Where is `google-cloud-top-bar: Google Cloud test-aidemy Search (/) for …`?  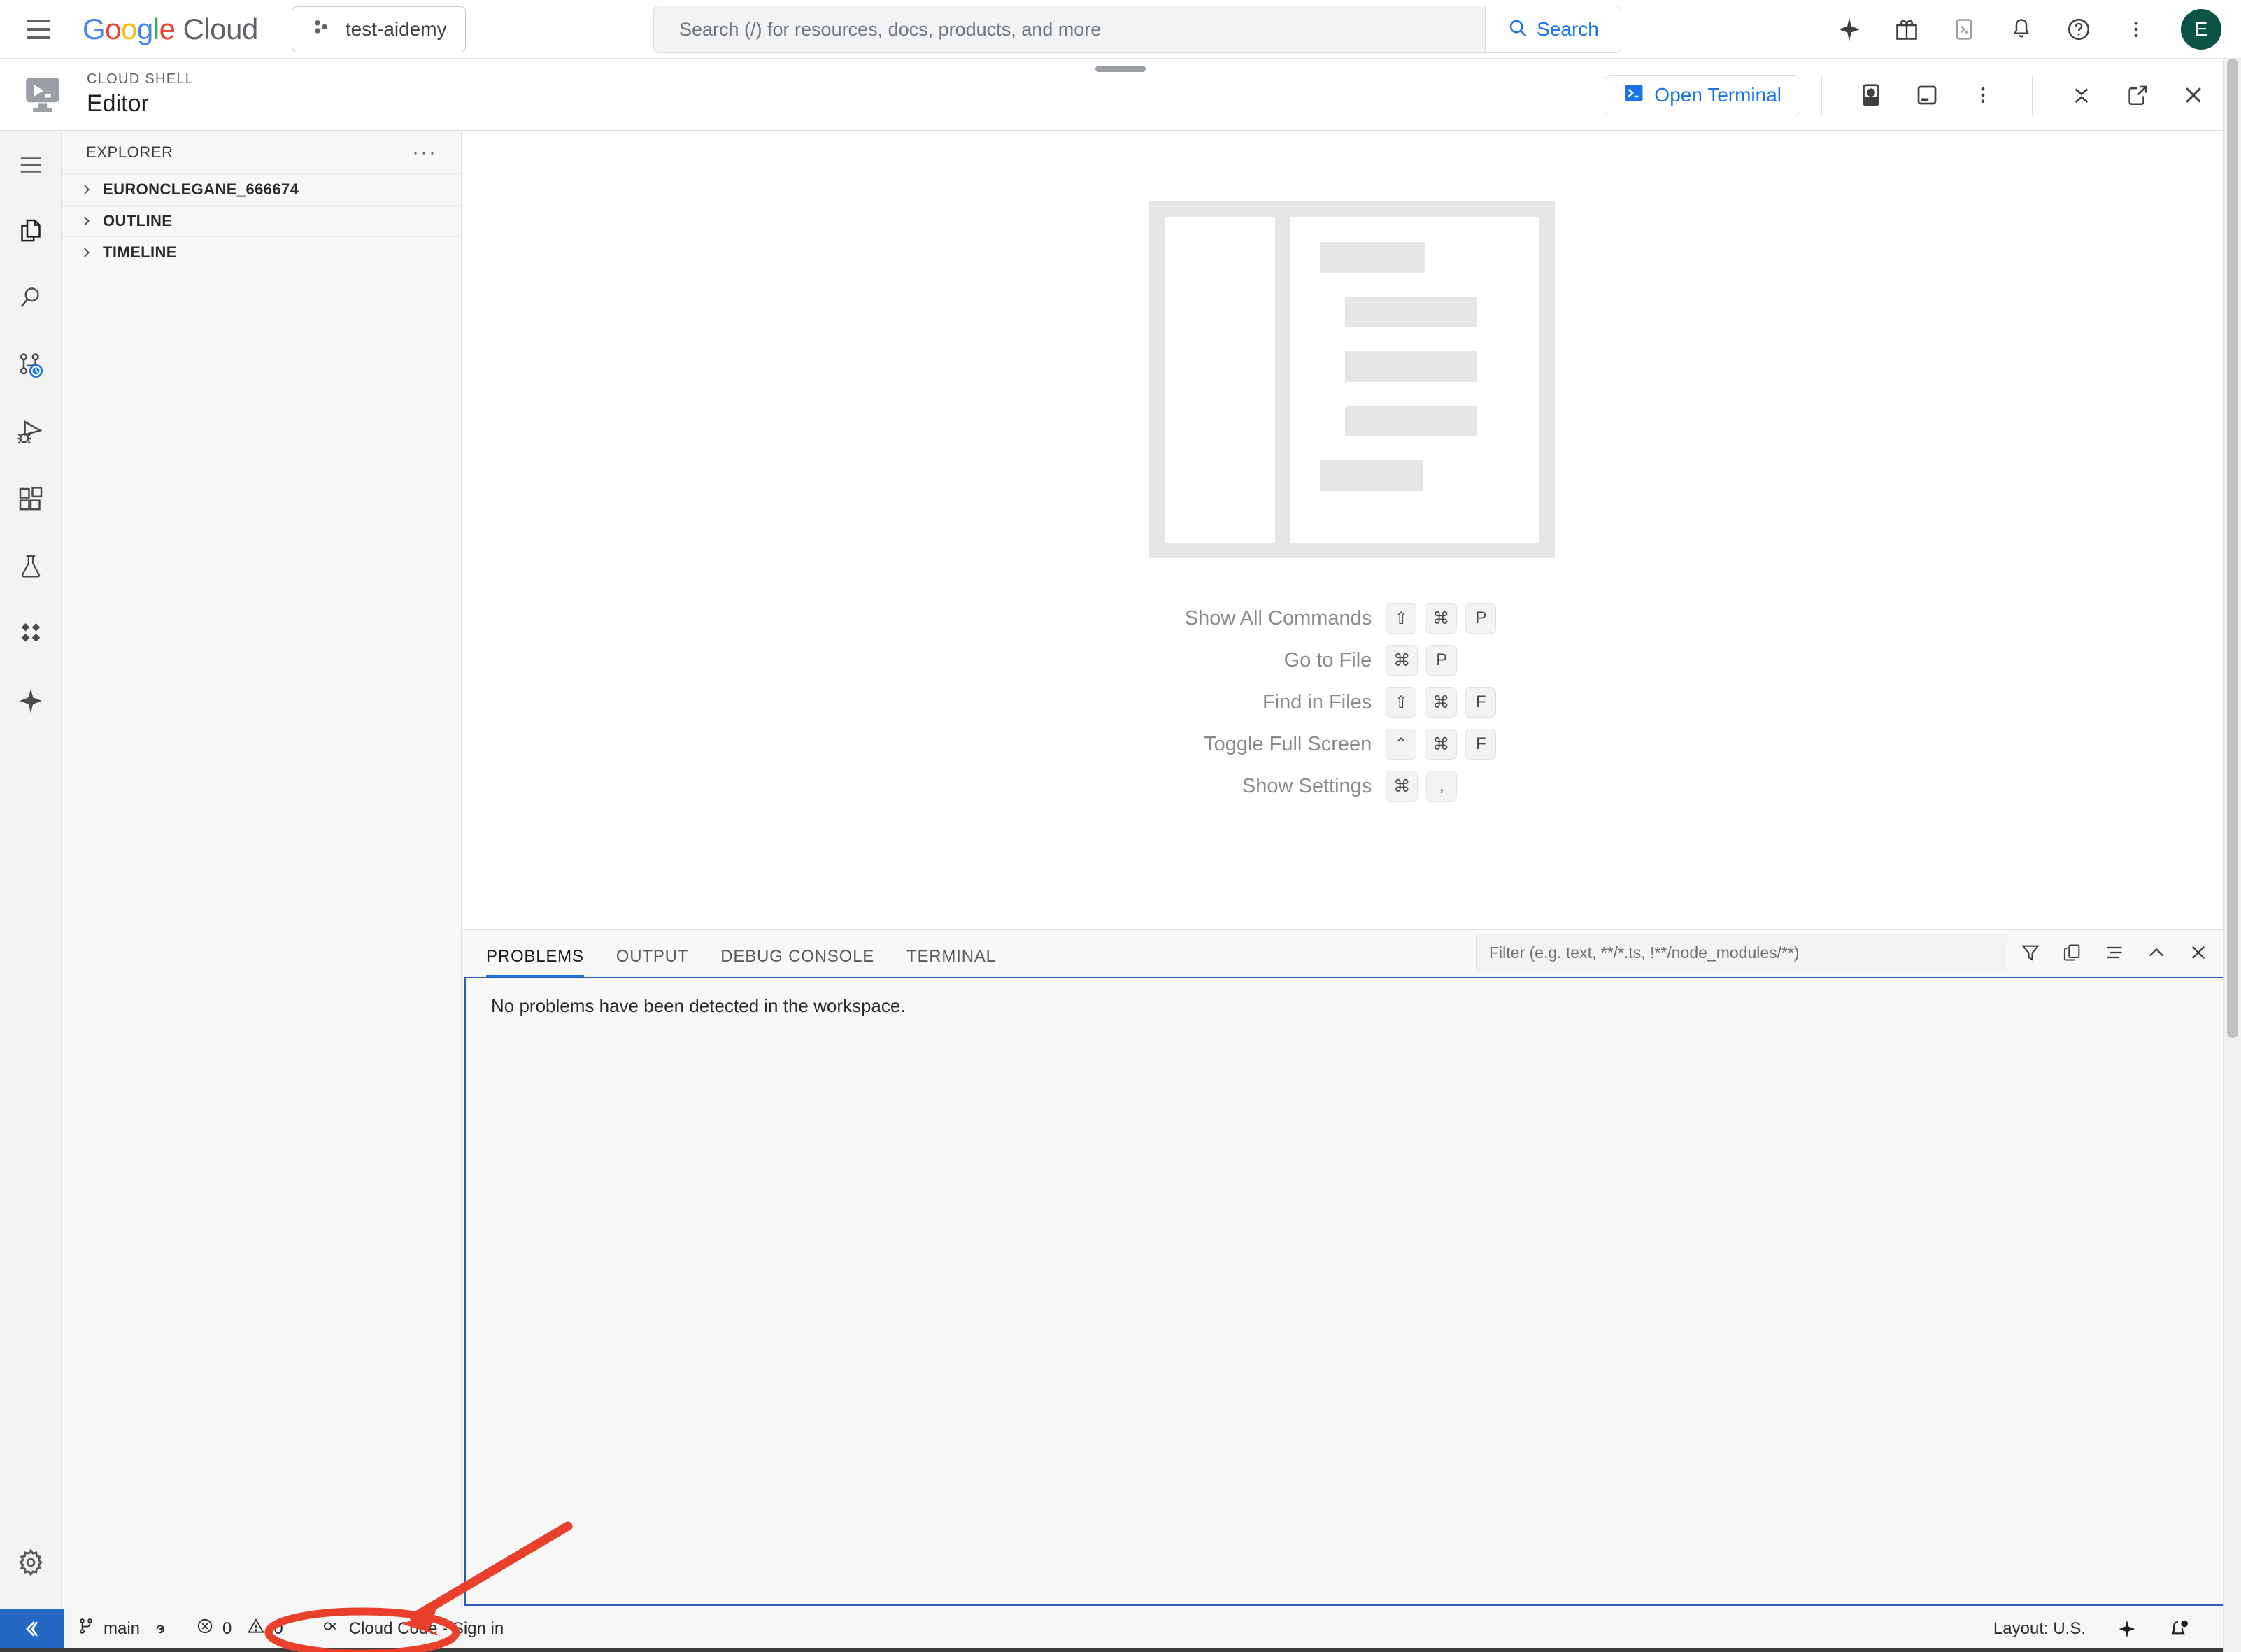 google-cloud-top-bar: Google Cloud test-aidemy Search (/) for … is located at coordinates (1120, 29).